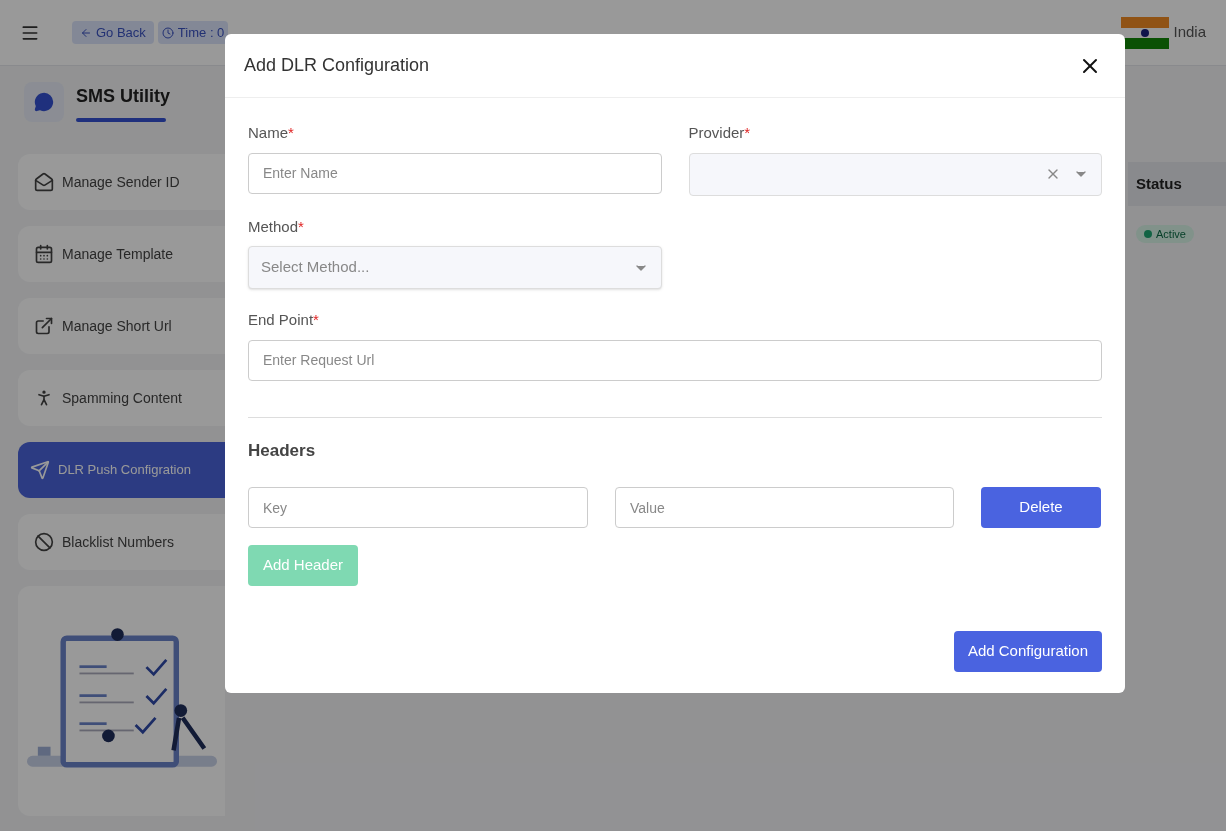 Image resolution: width=1226 pixels, height=831 pixels. I want to click on sidebar-item: Manage Template, so click(121, 254).